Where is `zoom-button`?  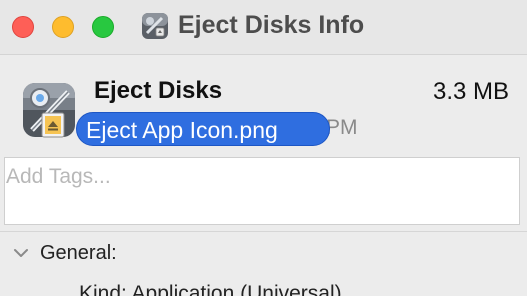 zoom-button is located at coordinates (103, 27).